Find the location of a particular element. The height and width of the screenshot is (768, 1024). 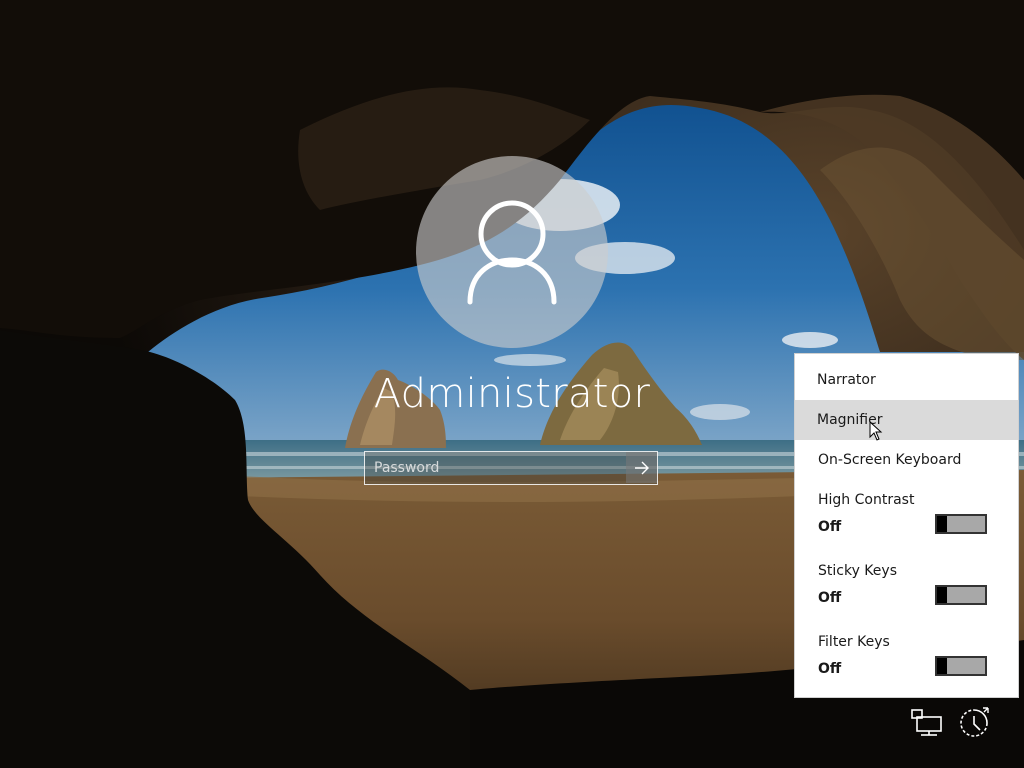

toggle-label: High Contrast is located at coordinates (866, 500).